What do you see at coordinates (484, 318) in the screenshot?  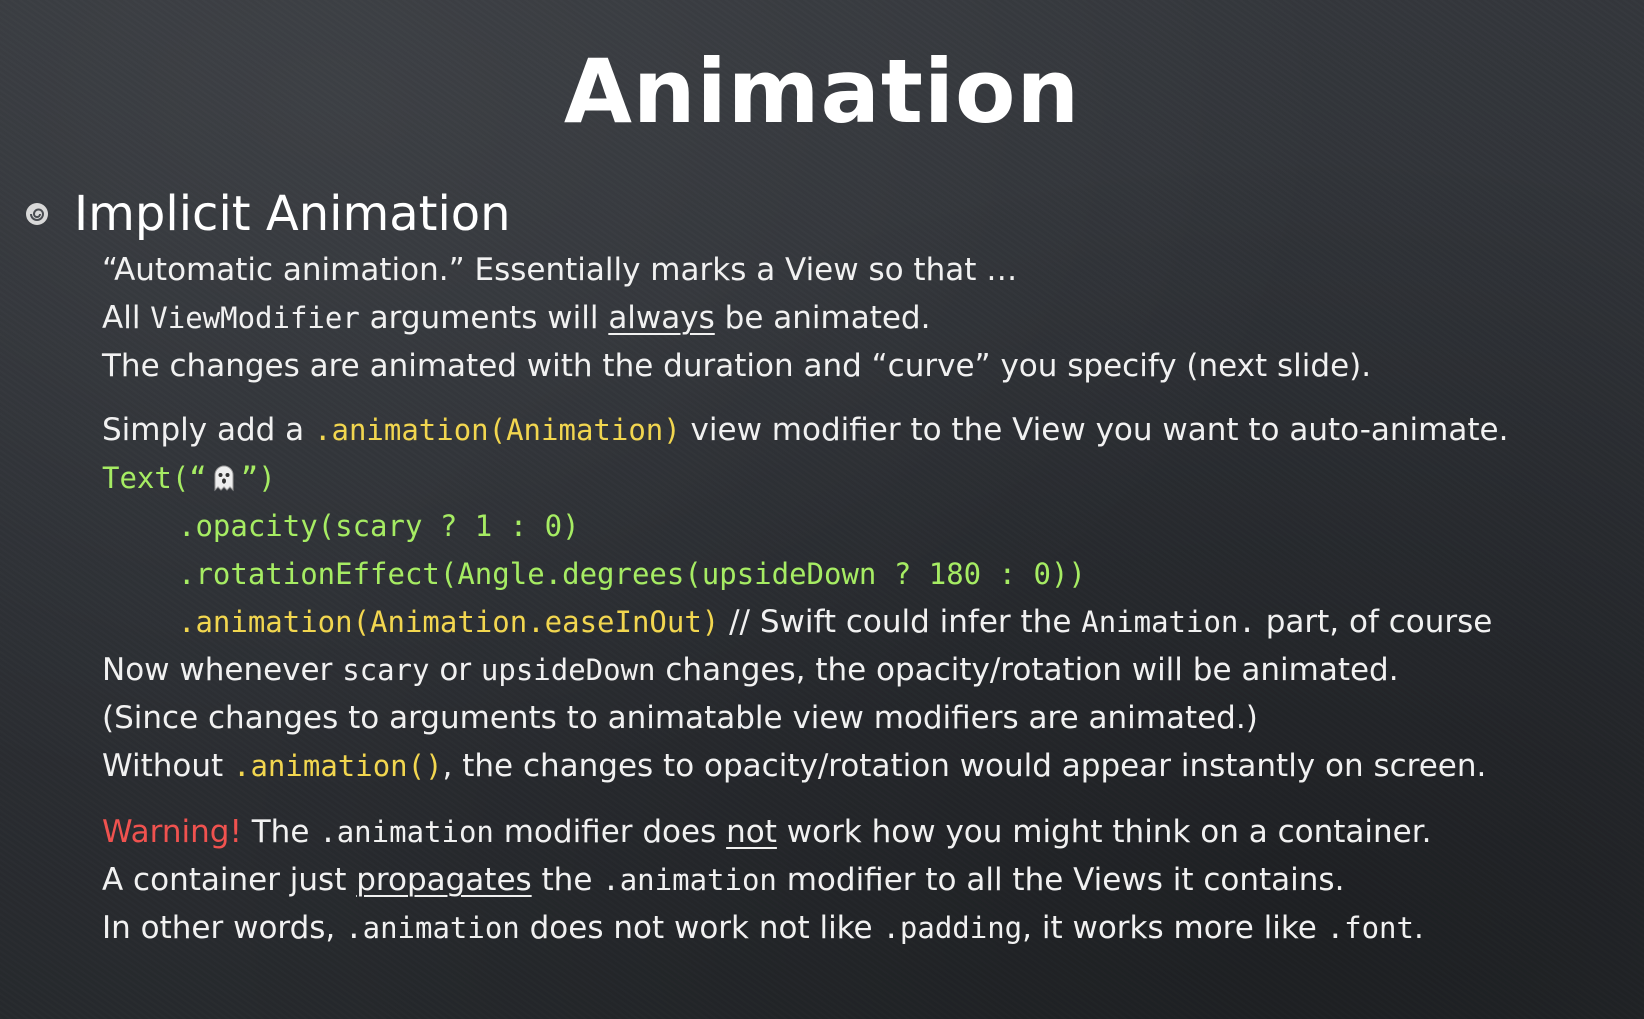 I see `text-span: arguments will` at bounding box center [484, 318].